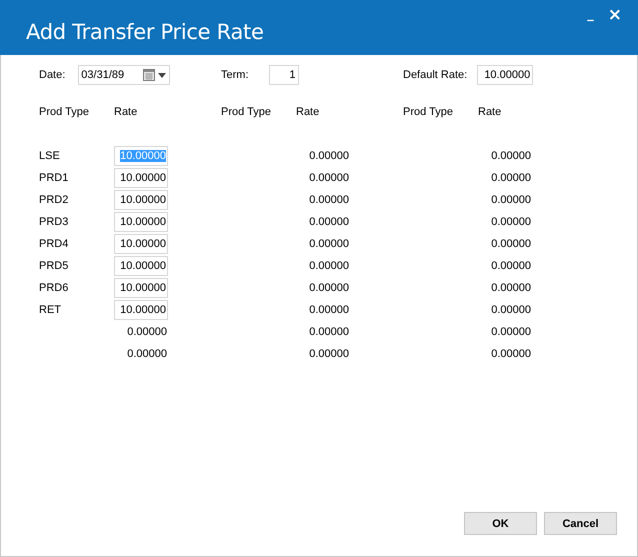 The image size is (638, 557). Describe the element at coordinates (54, 266) in the screenshot. I see `prod-type-label: PRD5` at that location.